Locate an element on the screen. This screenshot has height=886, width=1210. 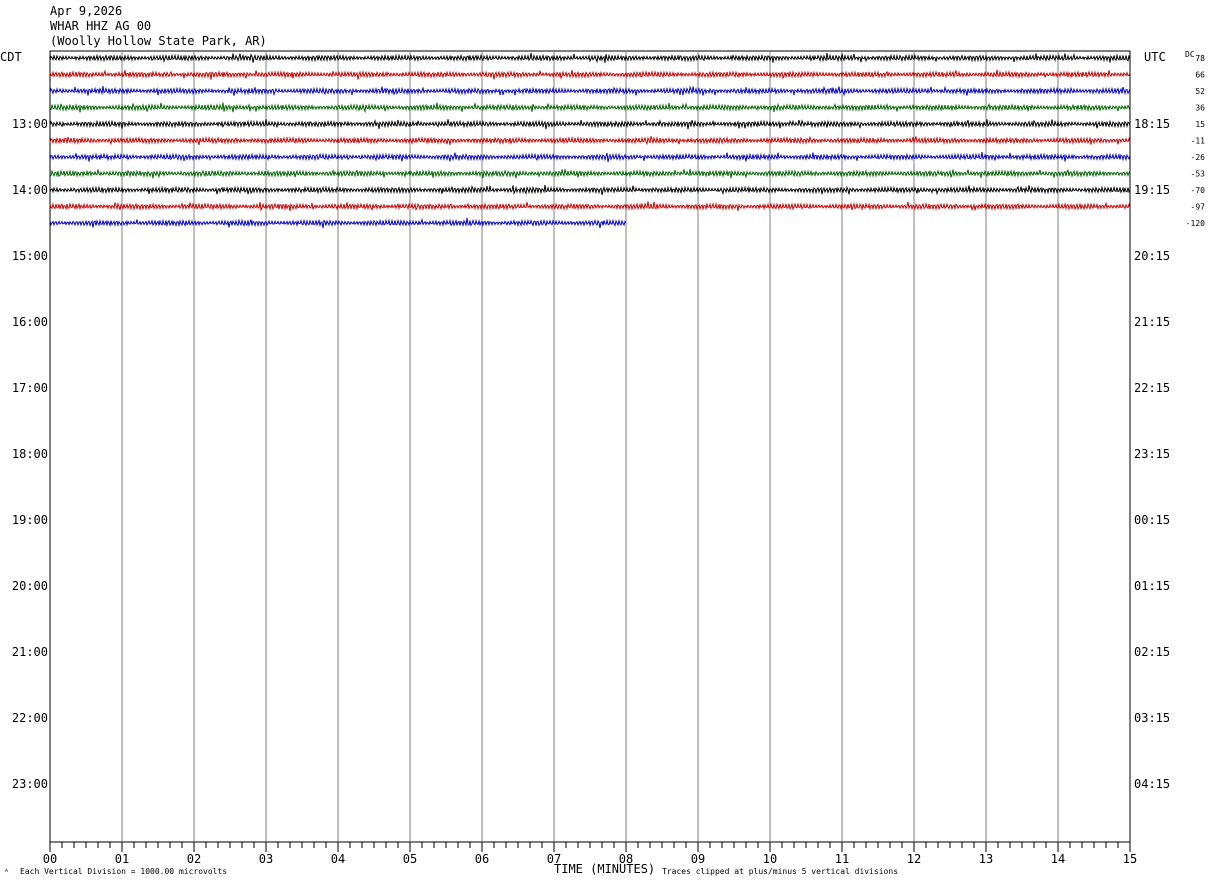
dc-offset-label: -11 is located at coordinates (1198, 141).